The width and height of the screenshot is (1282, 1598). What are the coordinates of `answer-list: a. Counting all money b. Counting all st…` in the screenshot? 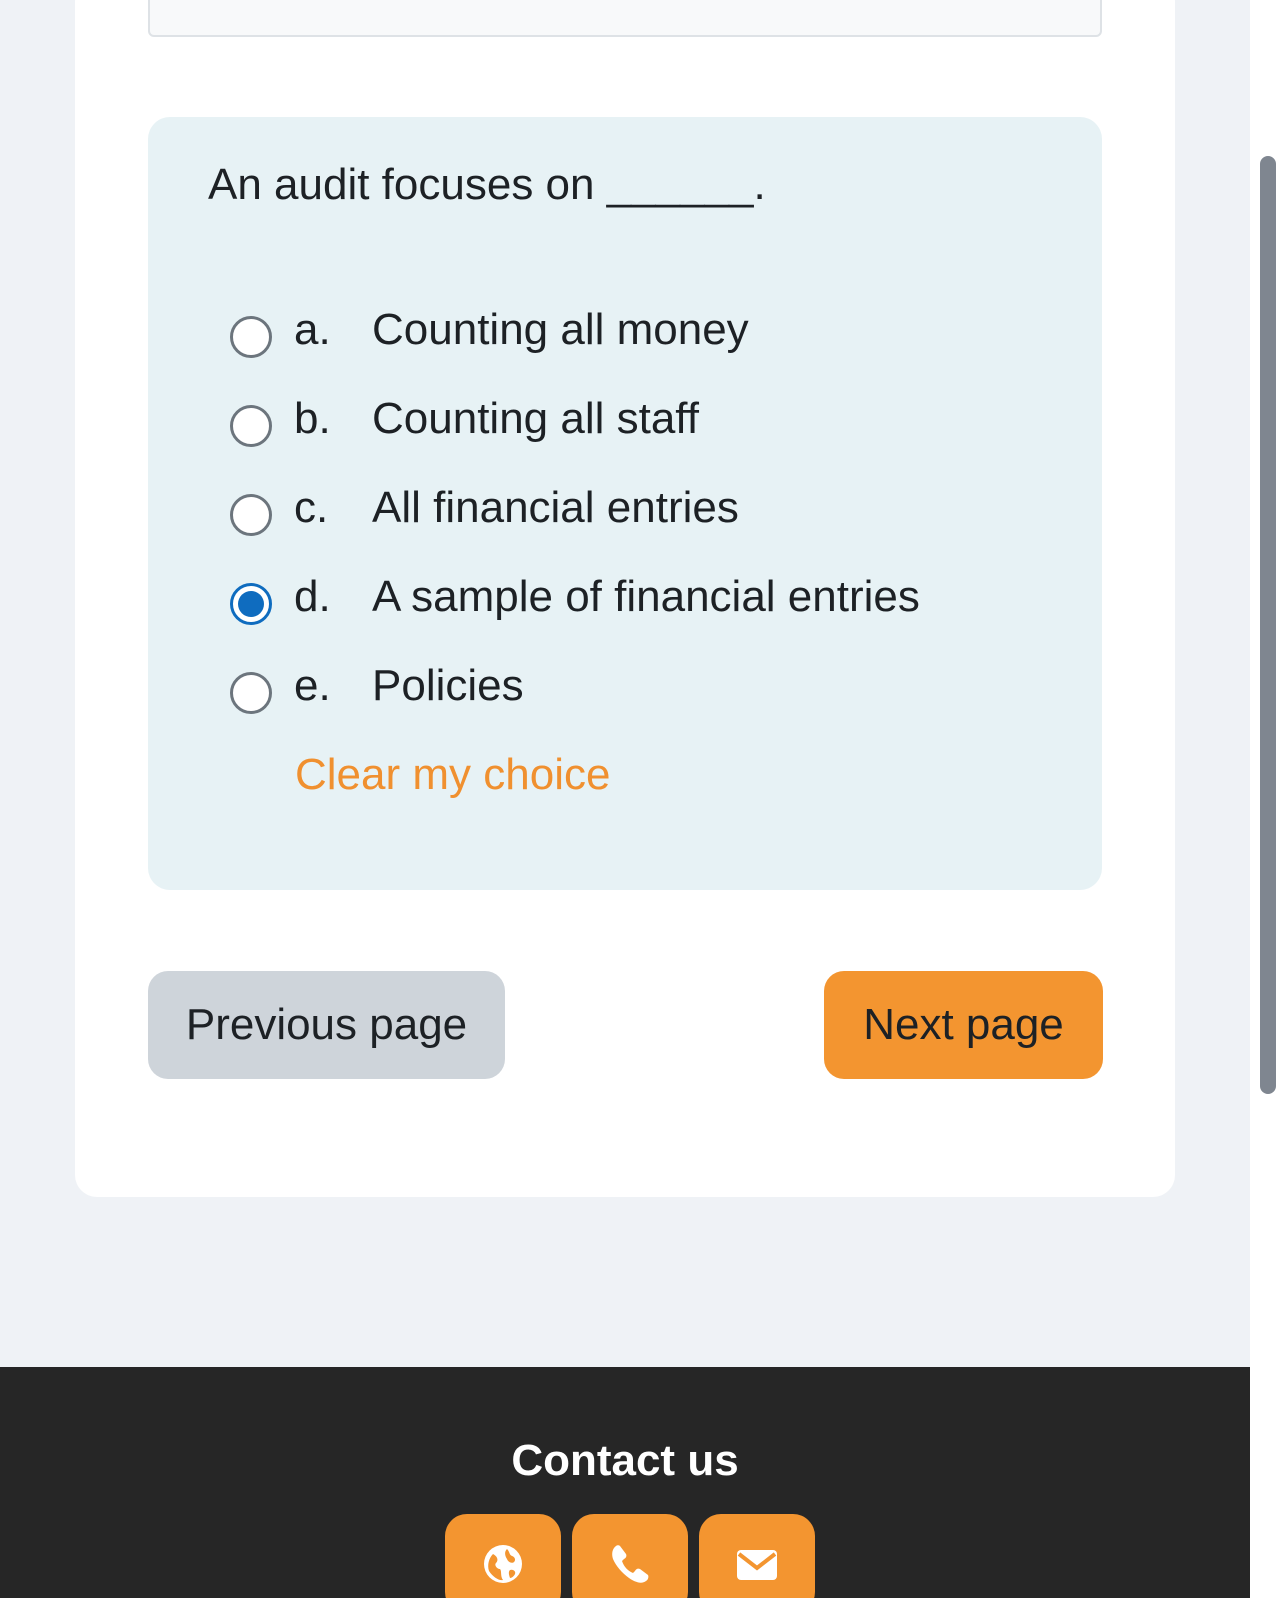 It's located at (575, 524).